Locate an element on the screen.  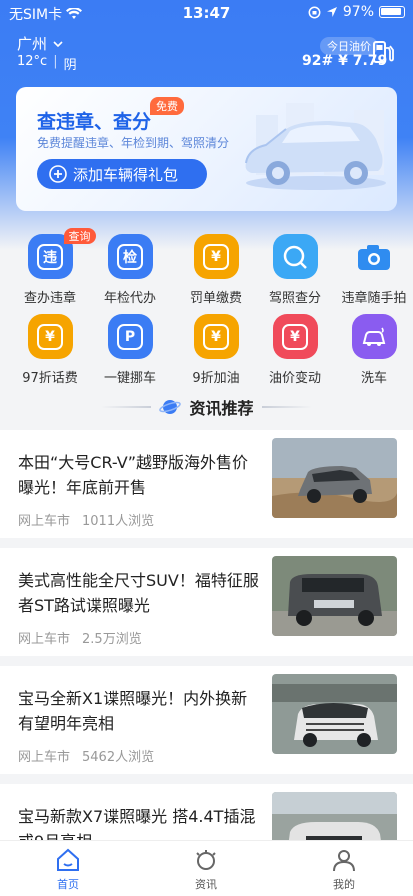
battery-percent: 97% is located at coordinates (358, 12).